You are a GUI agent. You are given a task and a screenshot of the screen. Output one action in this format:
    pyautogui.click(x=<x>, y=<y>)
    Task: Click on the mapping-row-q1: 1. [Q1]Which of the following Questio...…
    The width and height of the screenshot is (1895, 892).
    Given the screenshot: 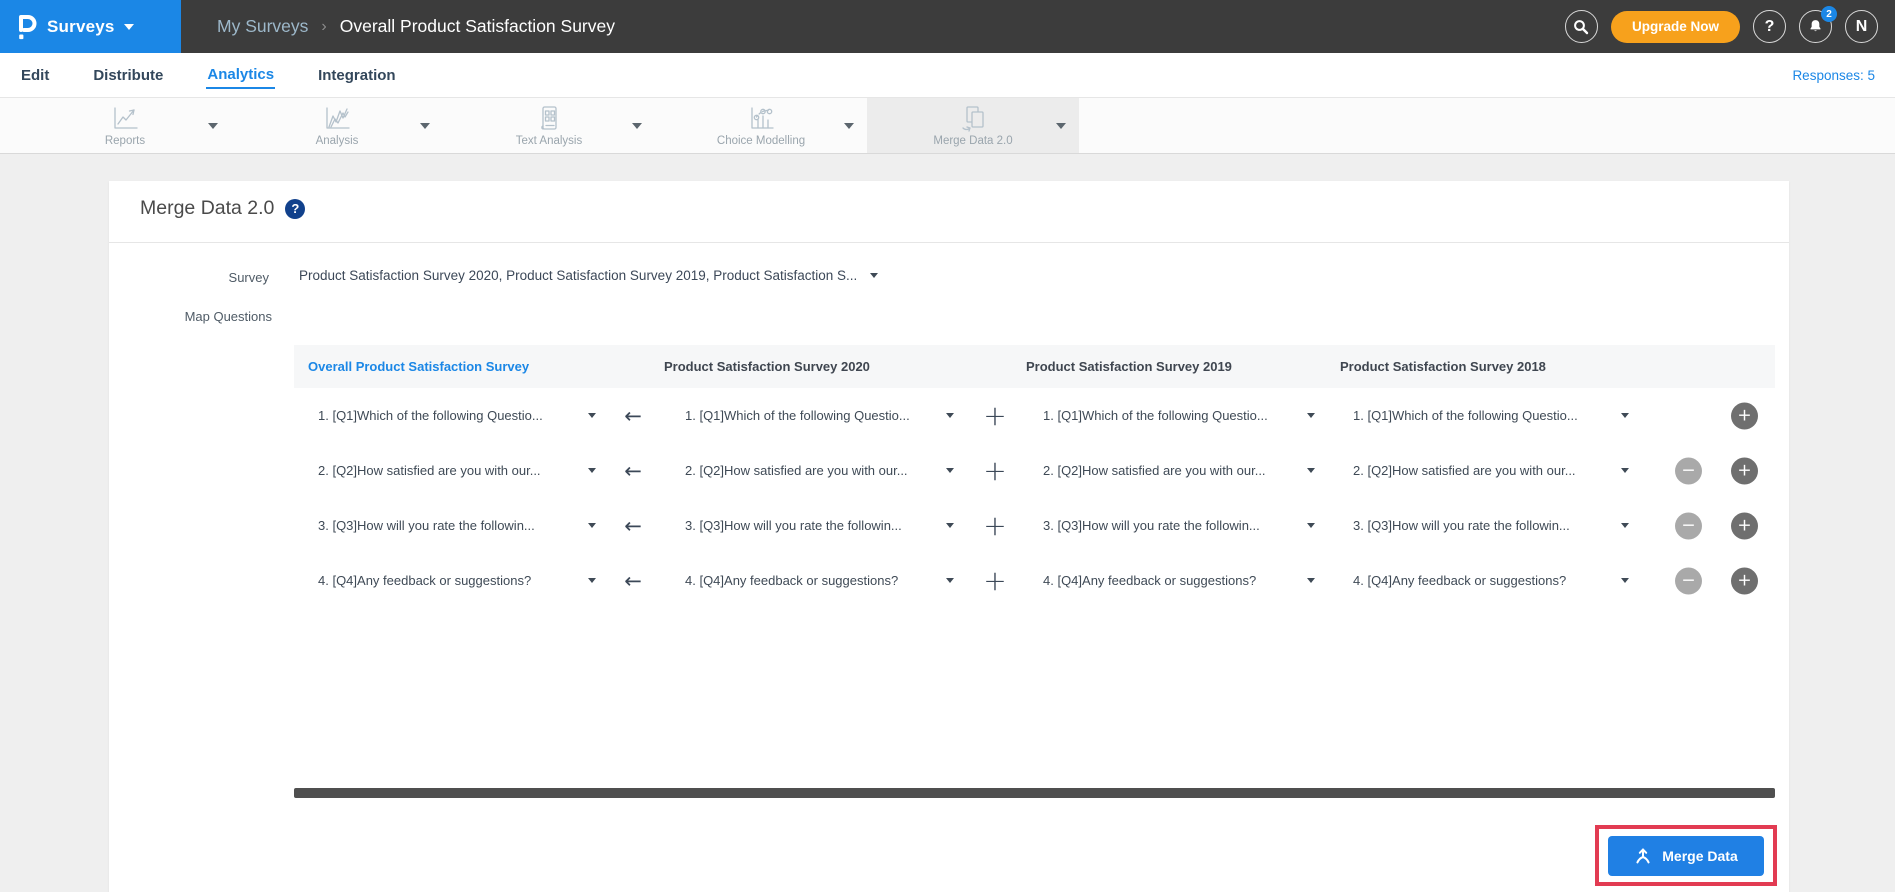 What is the action you would take?
    pyautogui.click(x=1034, y=415)
    